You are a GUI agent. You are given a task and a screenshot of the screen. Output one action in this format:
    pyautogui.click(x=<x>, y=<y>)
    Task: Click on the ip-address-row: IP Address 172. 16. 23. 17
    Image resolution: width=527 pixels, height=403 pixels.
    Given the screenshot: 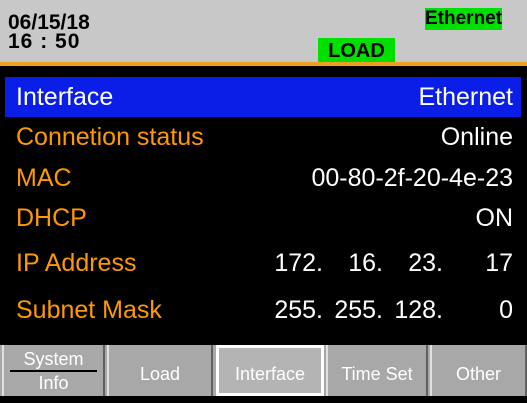 What is the action you would take?
    pyautogui.click(x=263, y=263)
    